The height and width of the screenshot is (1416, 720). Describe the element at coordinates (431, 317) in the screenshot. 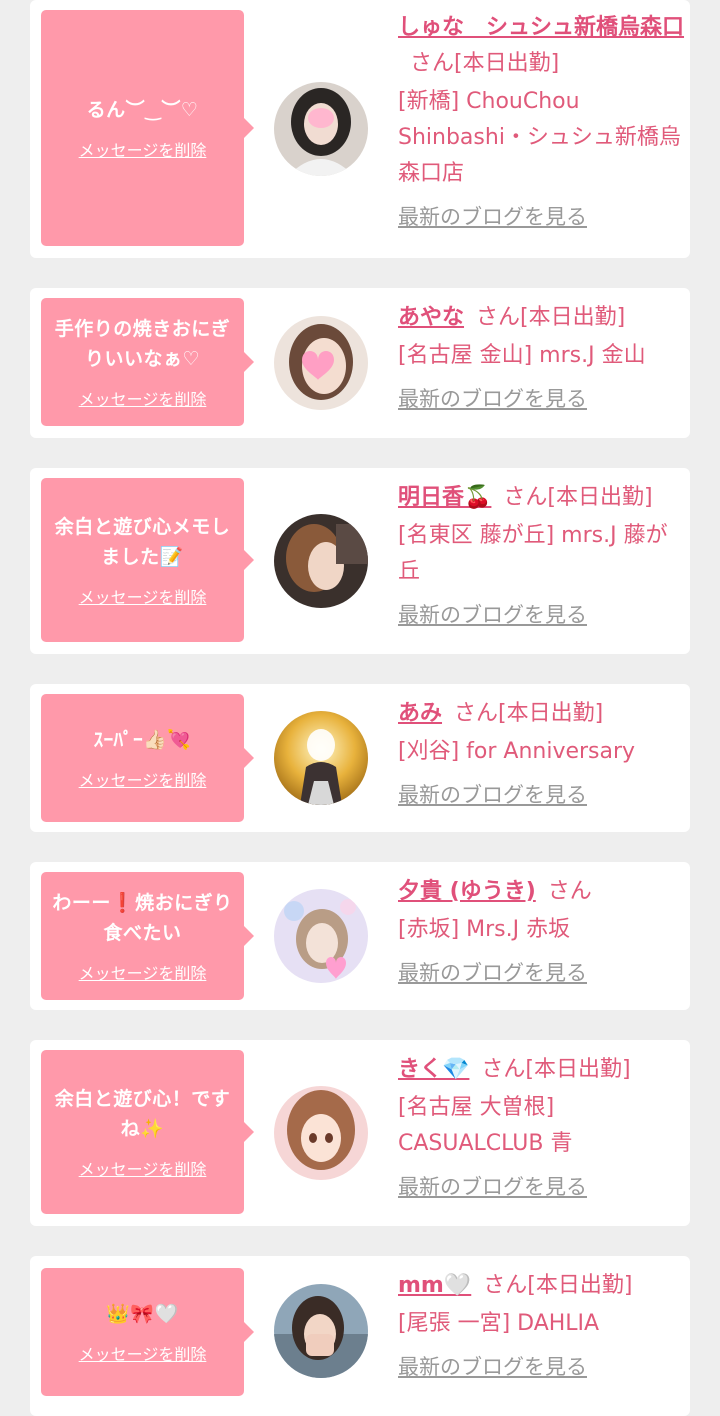

I see `cast-name-link: あやな` at that location.